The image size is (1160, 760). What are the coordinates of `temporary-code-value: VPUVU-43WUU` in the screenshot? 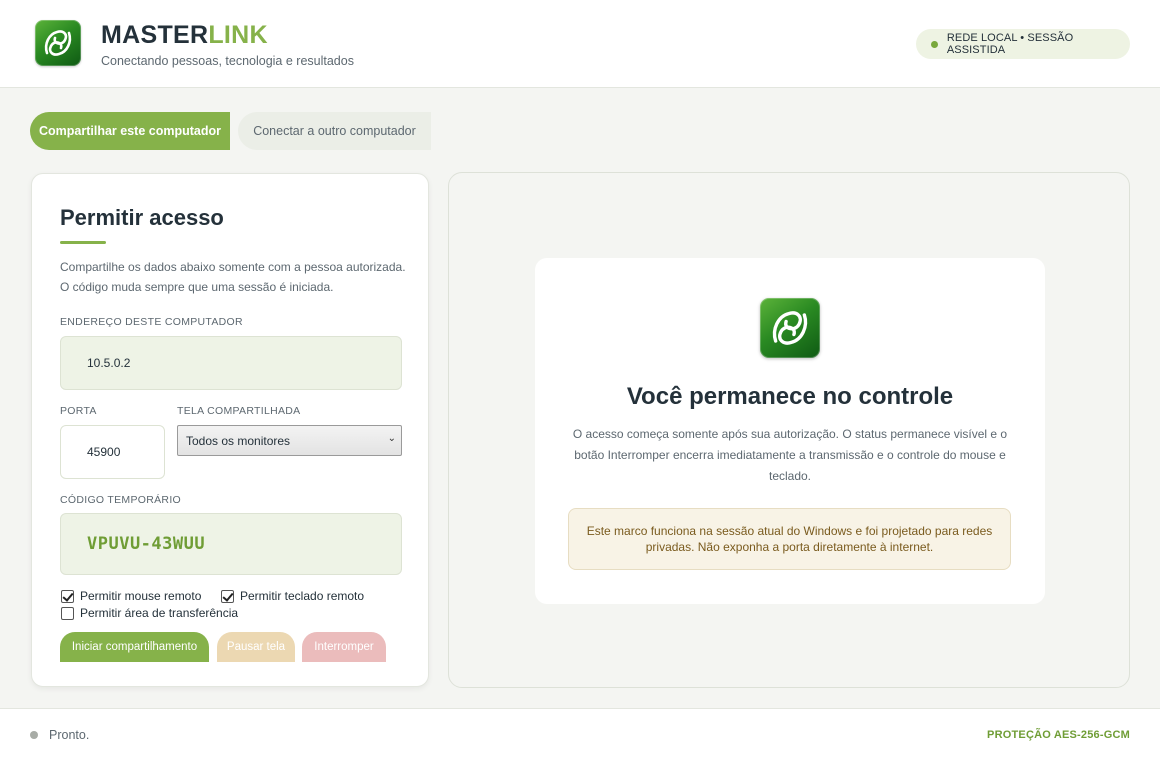 It's located at (146, 544).